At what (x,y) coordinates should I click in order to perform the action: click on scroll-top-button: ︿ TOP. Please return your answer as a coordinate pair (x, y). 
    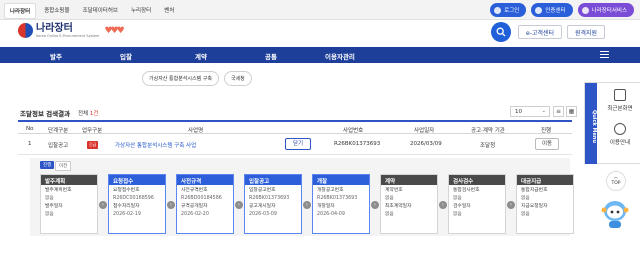
    Looking at the image, I should click on (616, 181).